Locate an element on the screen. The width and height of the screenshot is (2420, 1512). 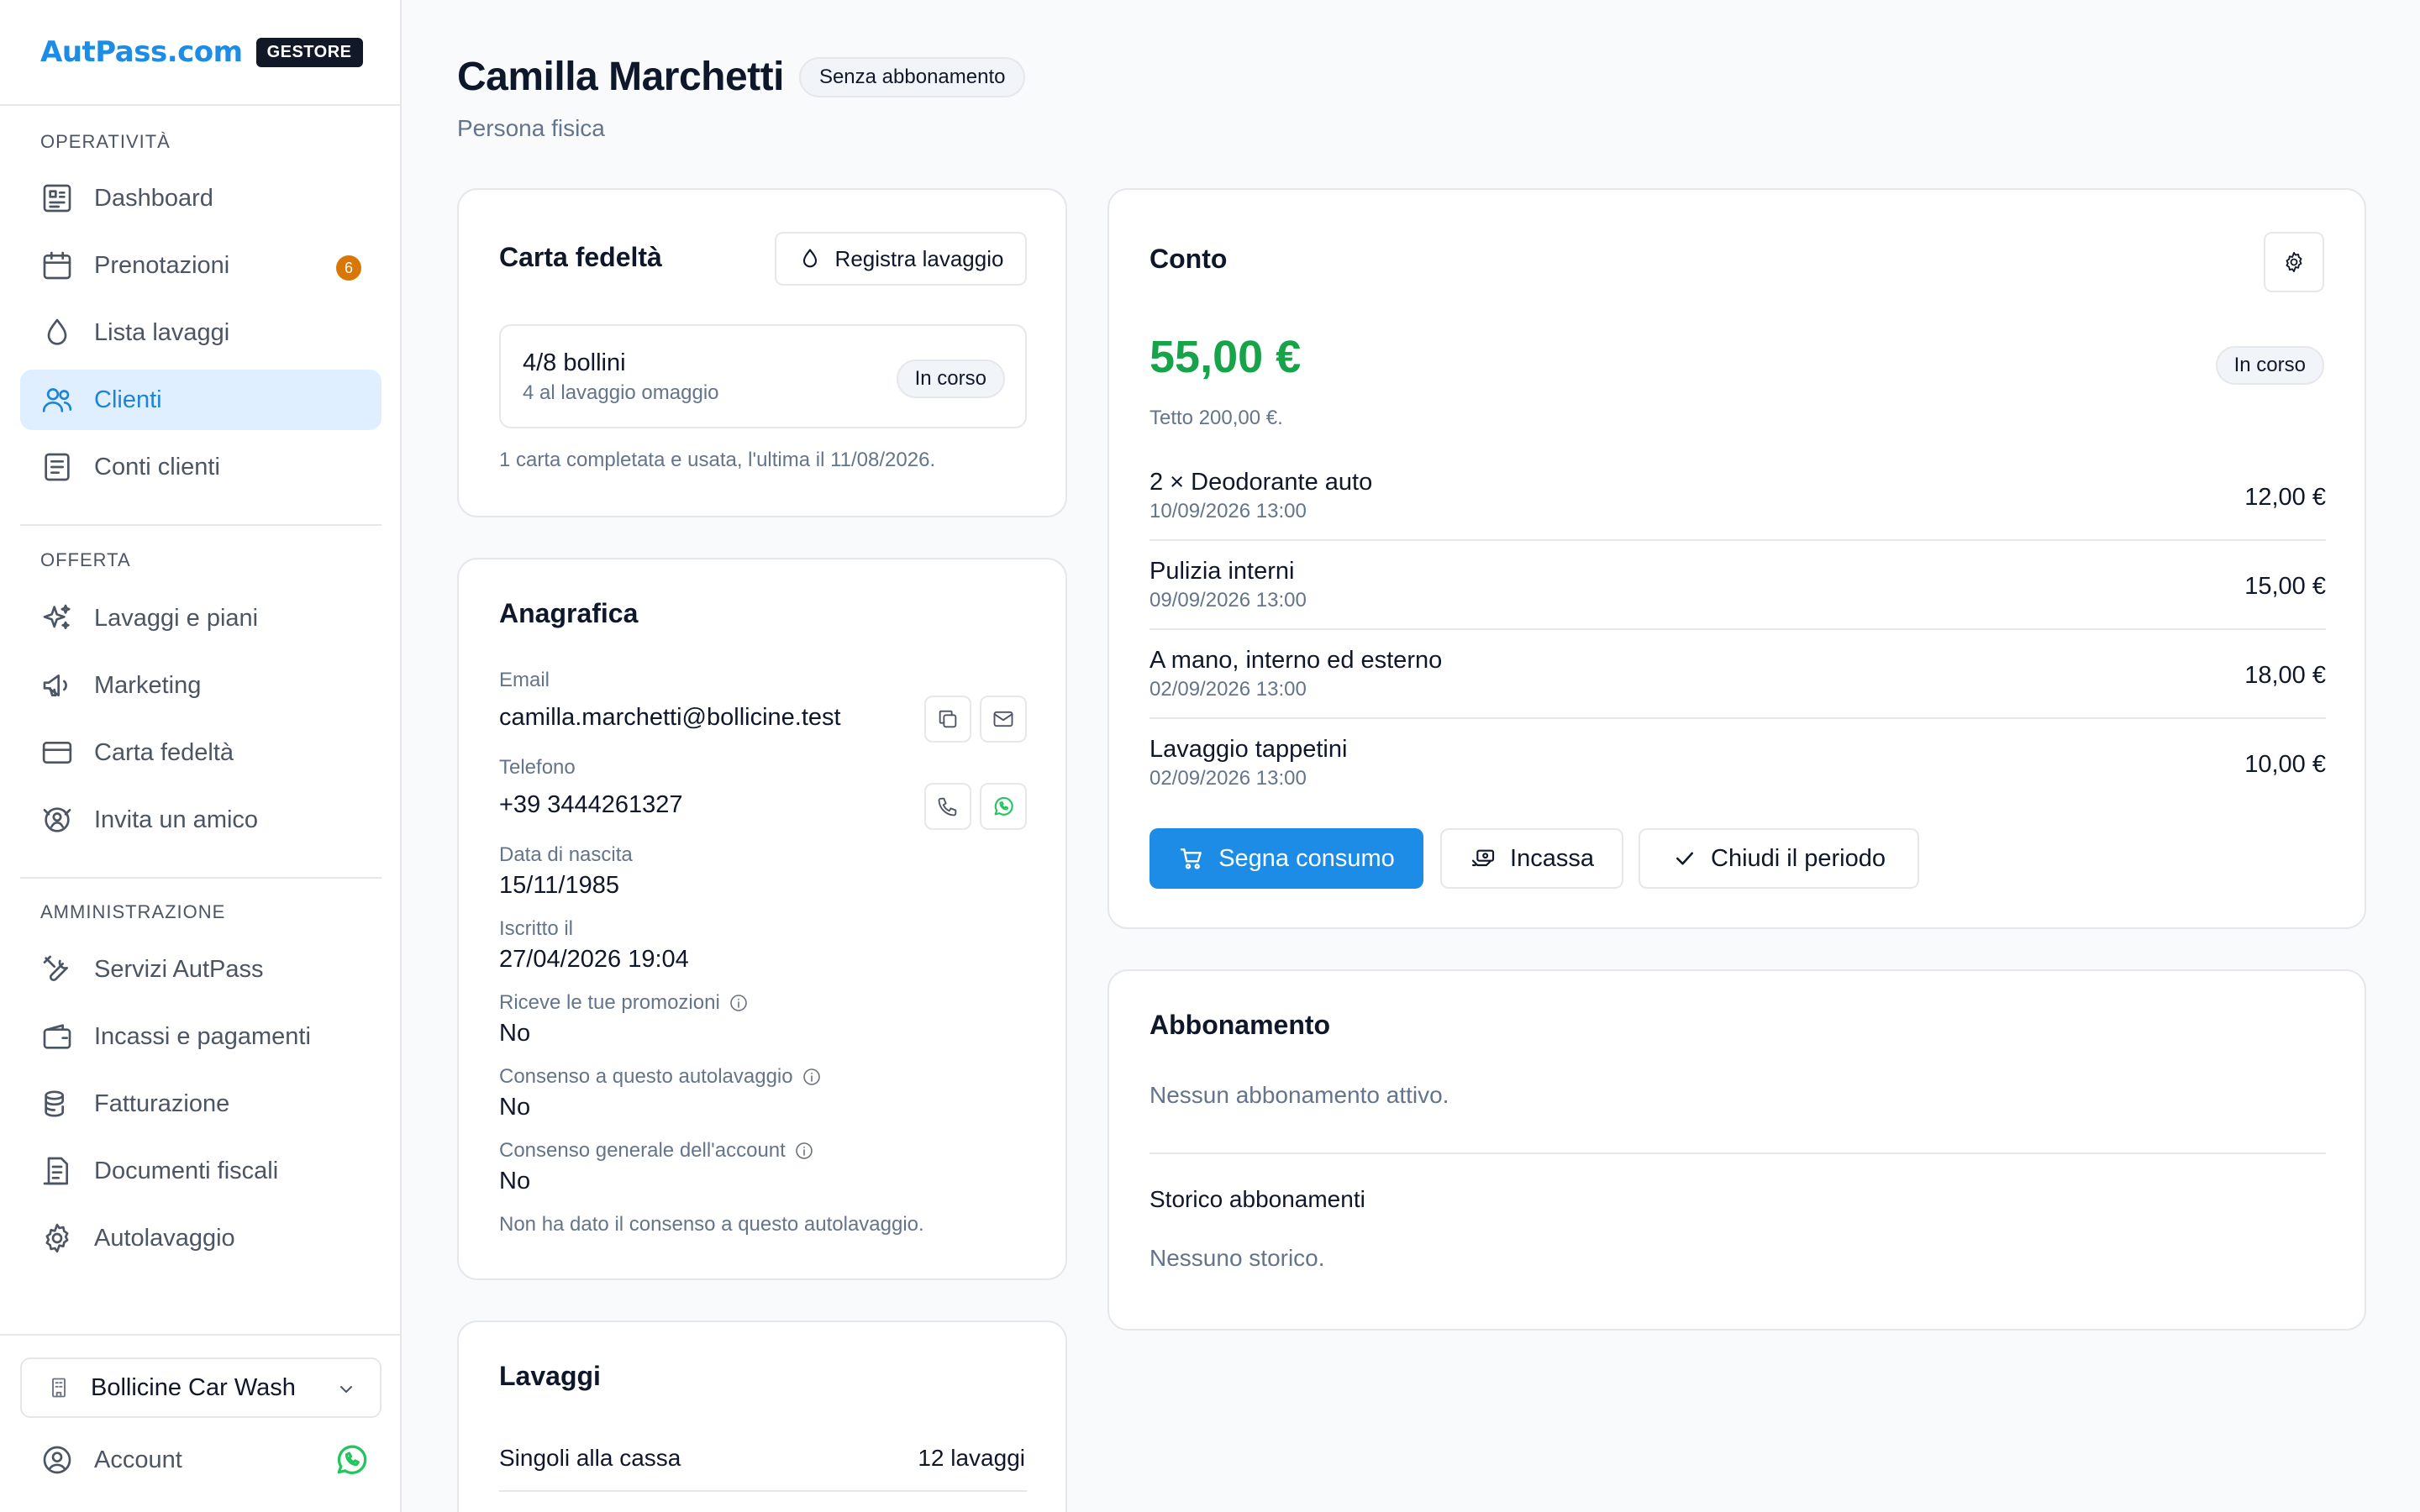
sidebar-item-label: Fatturazione is located at coordinates (162, 1103).